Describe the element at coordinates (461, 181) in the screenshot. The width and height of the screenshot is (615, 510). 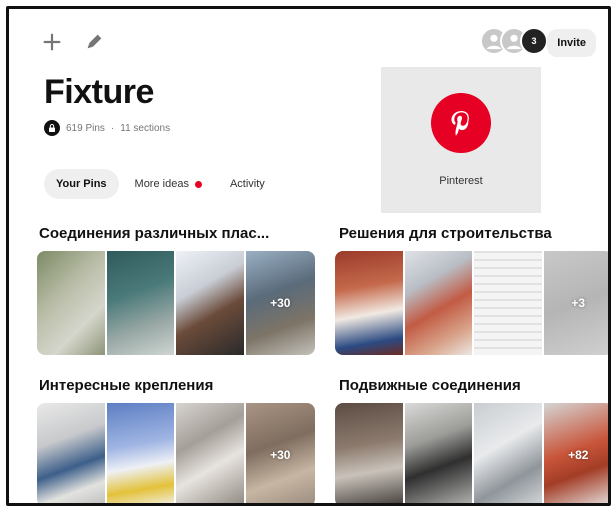
I see `cover-label: Pinterest` at that location.